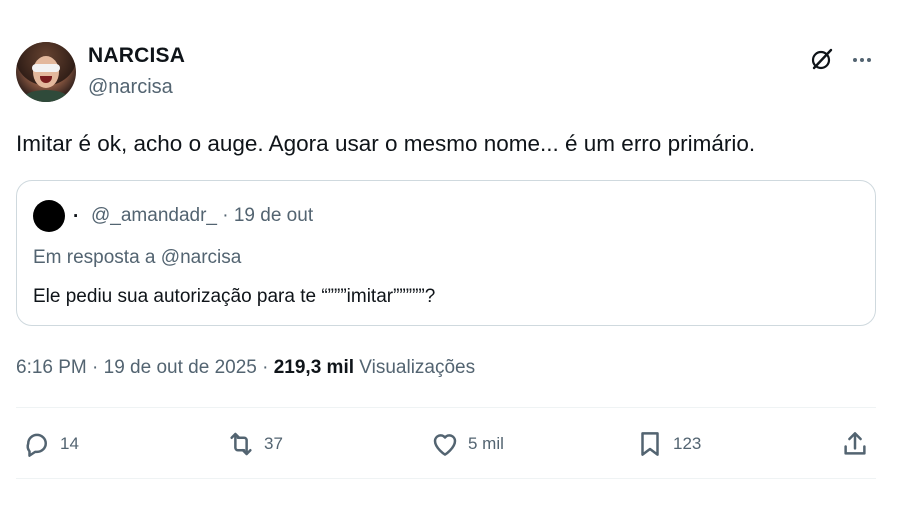 Image resolution: width=906 pixels, height=509 pixels. Describe the element at coordinates (202, 215) in the screenshot. I see `quoted-meta: @_amandadr_ · 19 de out` at that location.